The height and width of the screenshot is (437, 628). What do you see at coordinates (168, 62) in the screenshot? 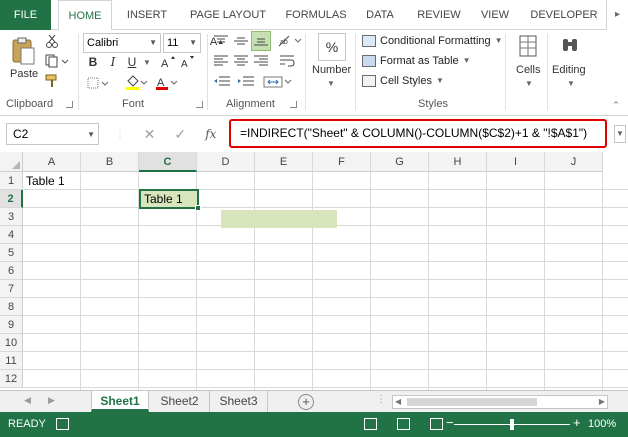
I see `grow-font-small-icon: A` at bounding box center [168, 62].